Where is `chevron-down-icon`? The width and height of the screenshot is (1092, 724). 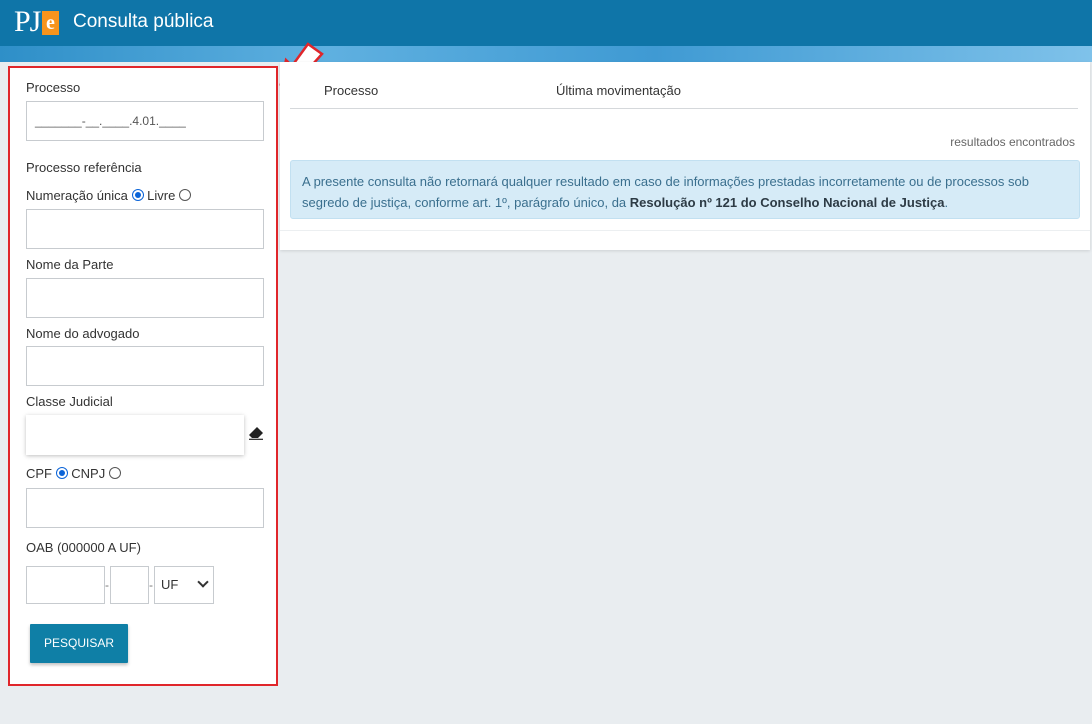 chevron-down-icon is located at coordinates (203, 582).